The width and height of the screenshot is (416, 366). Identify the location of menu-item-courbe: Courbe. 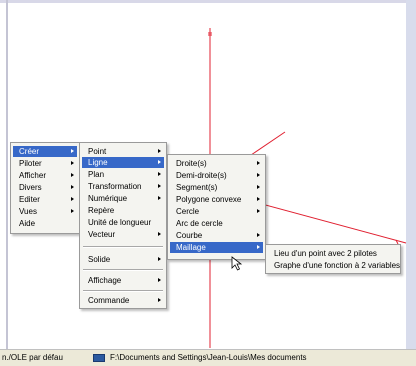
(216, 235).